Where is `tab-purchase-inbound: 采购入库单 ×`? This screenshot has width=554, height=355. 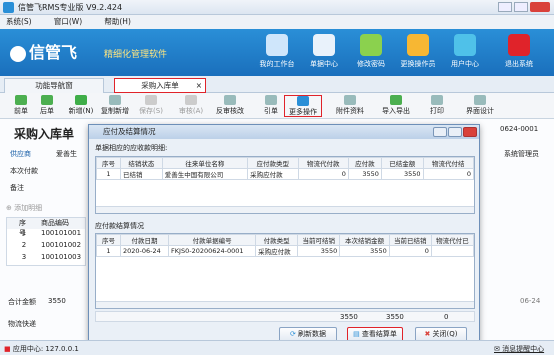
tab-purchase-inbound: 采购入库单 × is located at coordinates (160, 85).